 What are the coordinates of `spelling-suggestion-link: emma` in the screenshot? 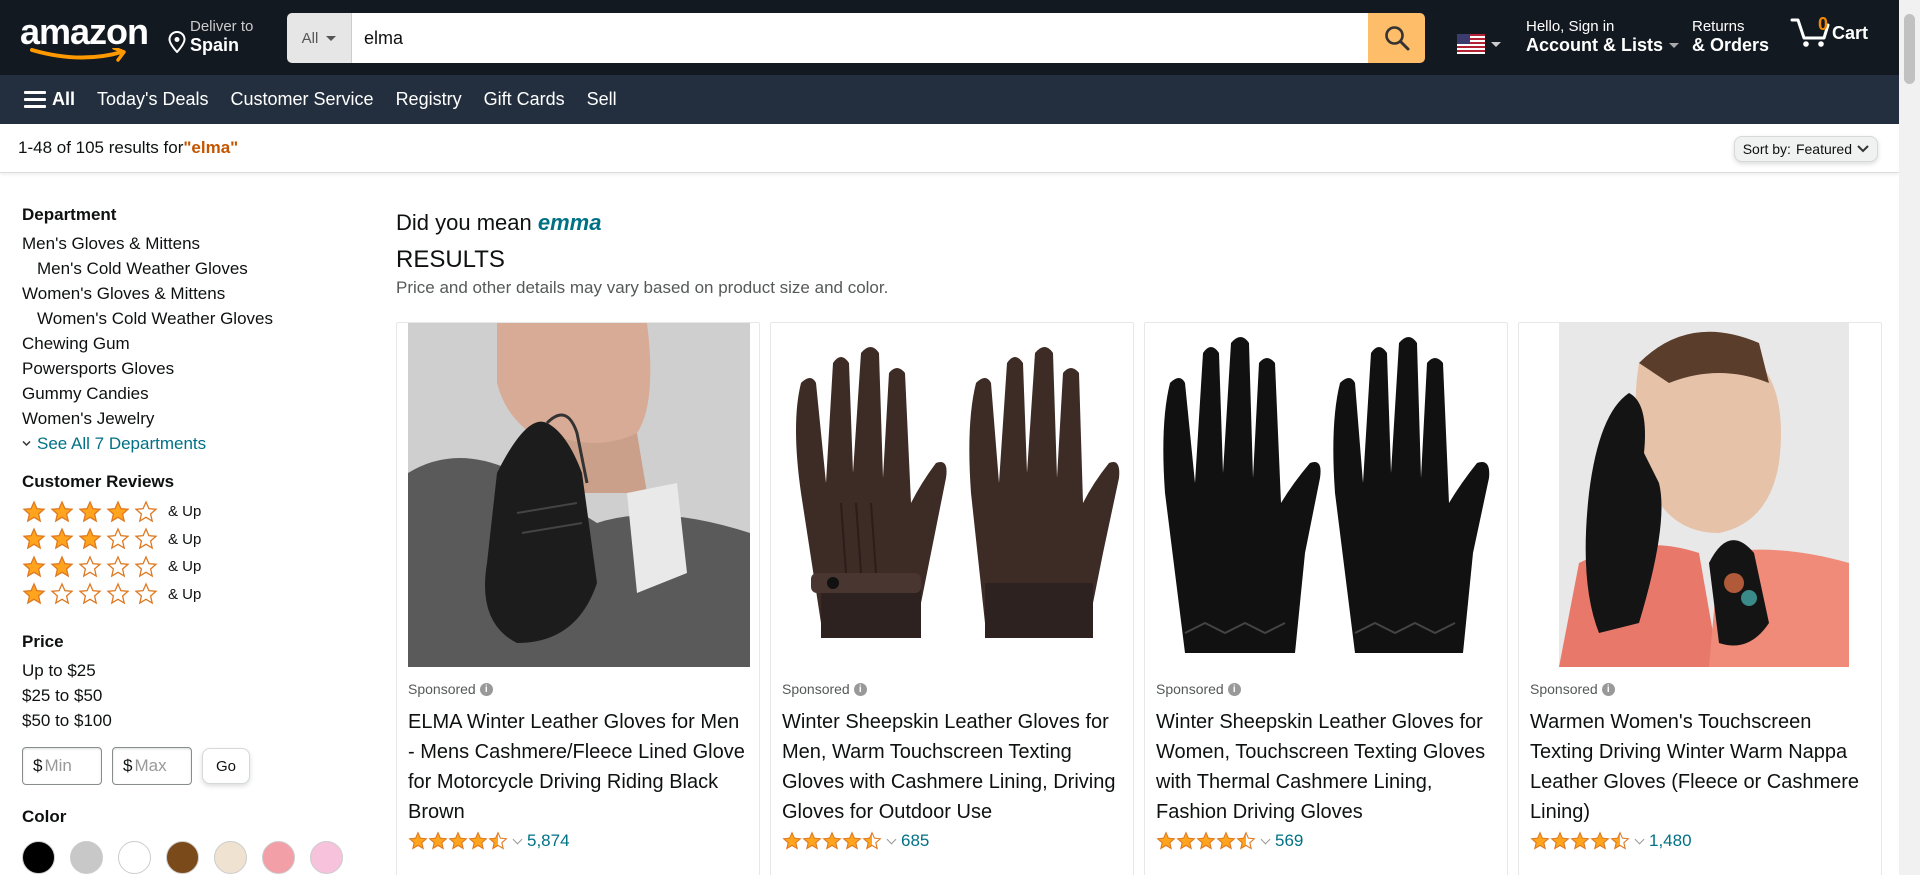 It's located at (570, 222).